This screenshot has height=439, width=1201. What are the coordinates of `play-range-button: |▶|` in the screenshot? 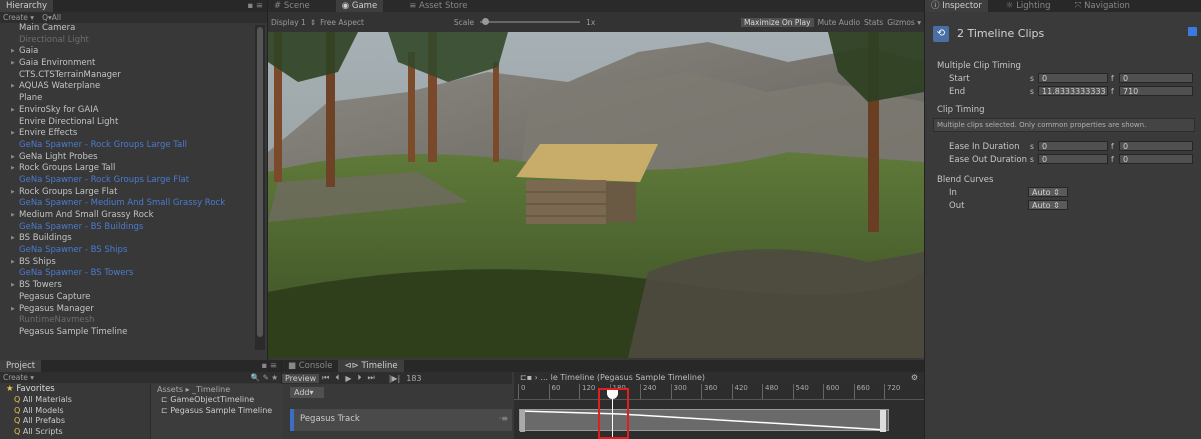 It's located at (395, 378).